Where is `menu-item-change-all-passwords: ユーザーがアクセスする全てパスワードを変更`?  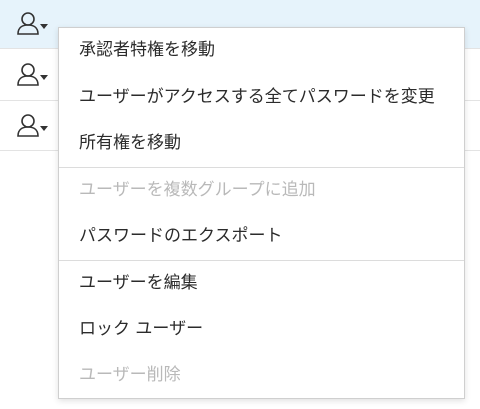
menu-item-change-all-passwords: ユーザーがアクセスする全てパスワードを変更 is located at coordinates (261, 97).